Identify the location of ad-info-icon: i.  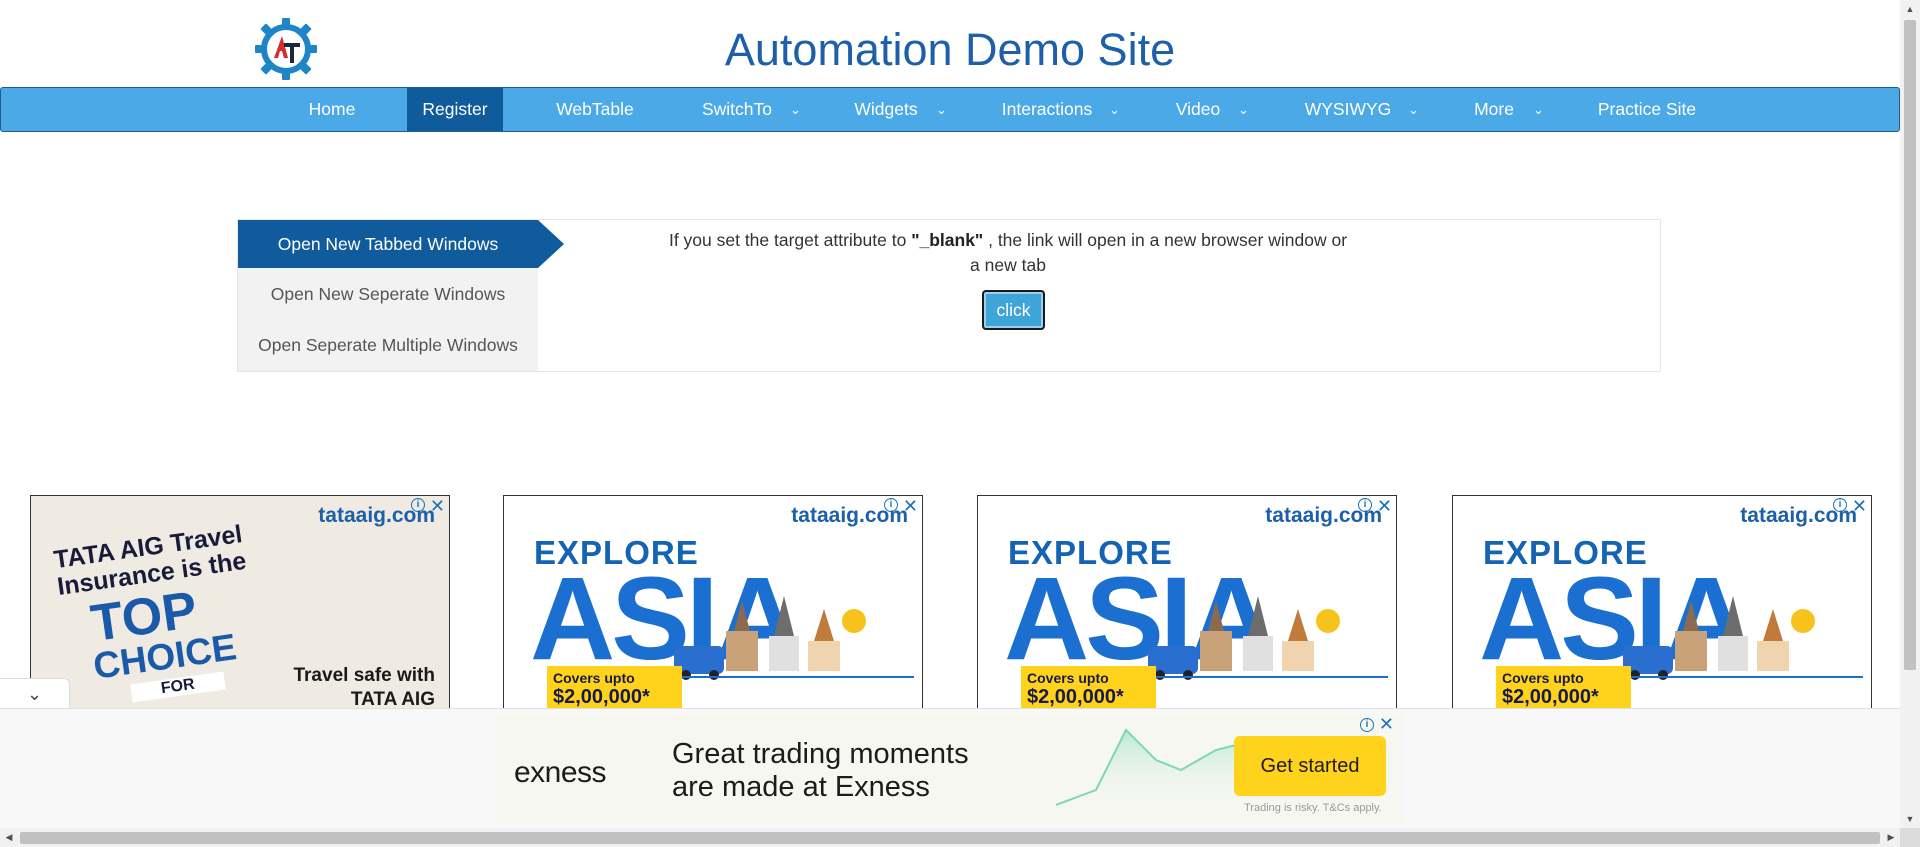
(1367, 725).